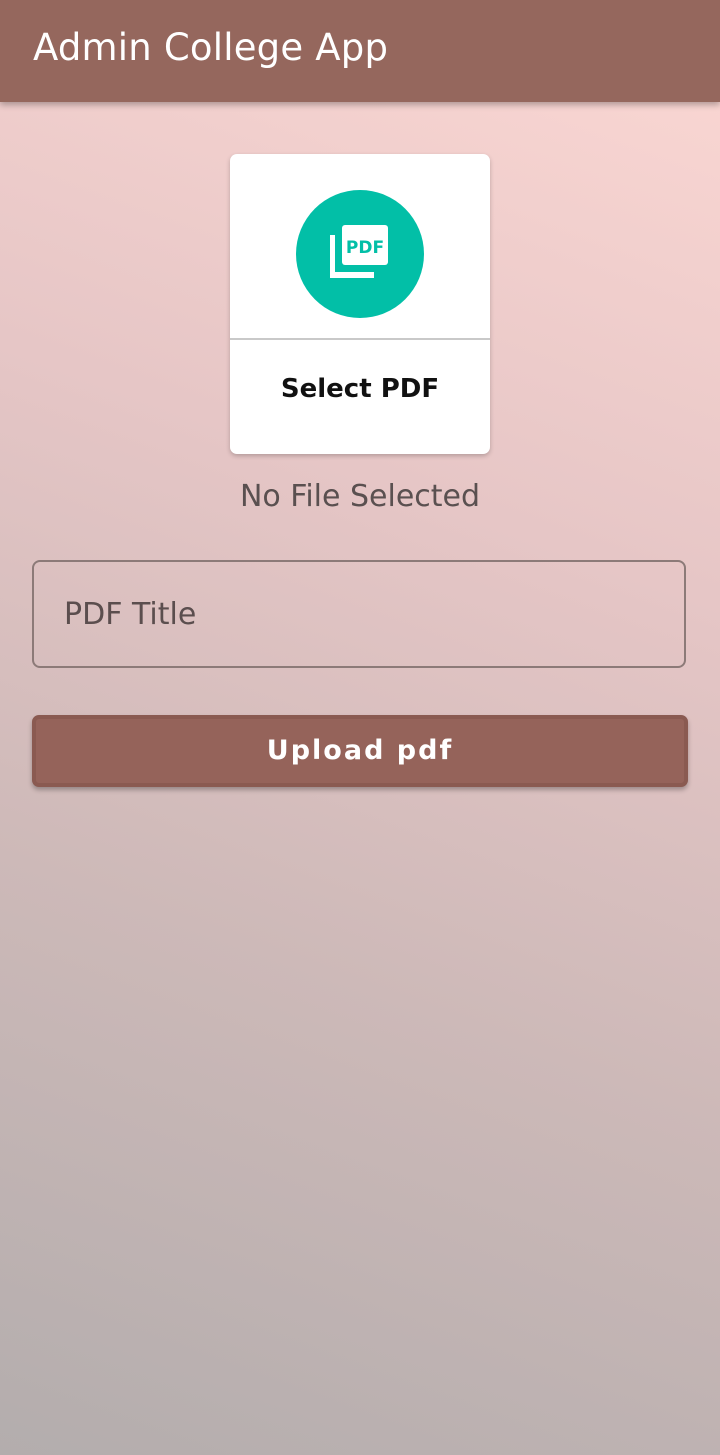  I want to click on select-pdf-card: PDF Select PDF, so click(360, 304).